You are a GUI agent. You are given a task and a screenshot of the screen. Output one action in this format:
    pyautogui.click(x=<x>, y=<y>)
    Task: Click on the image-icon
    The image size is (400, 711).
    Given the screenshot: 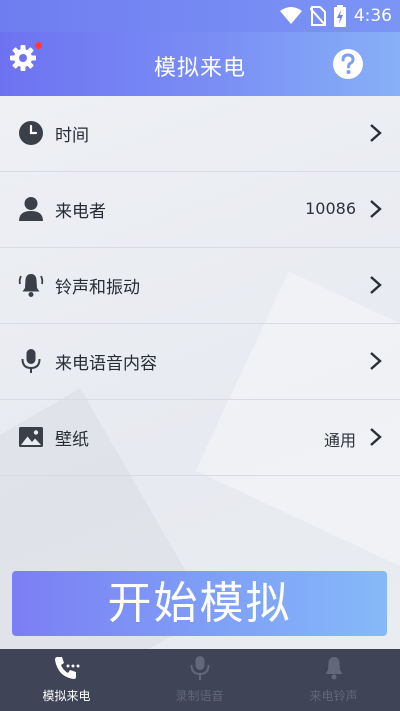 What is the action you would take?
    pyautogui.click(x=31, y=437)
    